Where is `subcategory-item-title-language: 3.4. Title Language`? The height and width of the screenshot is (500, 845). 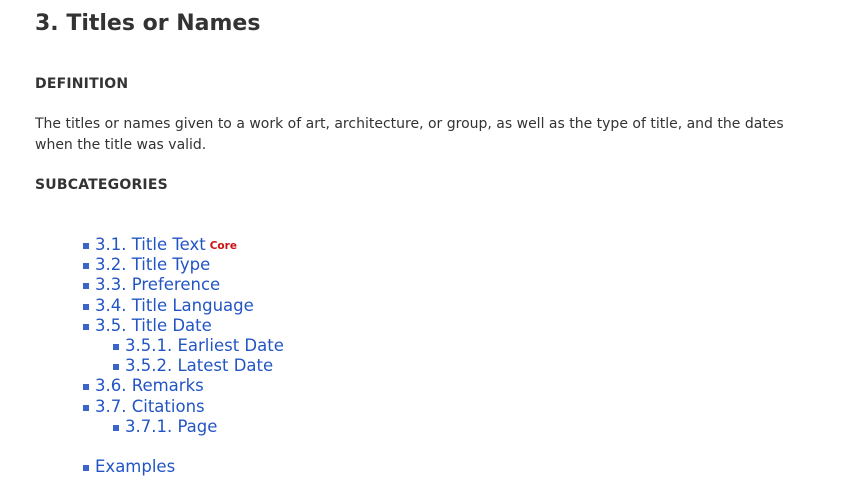 subcategory-item-title-language: 3.4. Title Language is located at coordinates (183, 306).